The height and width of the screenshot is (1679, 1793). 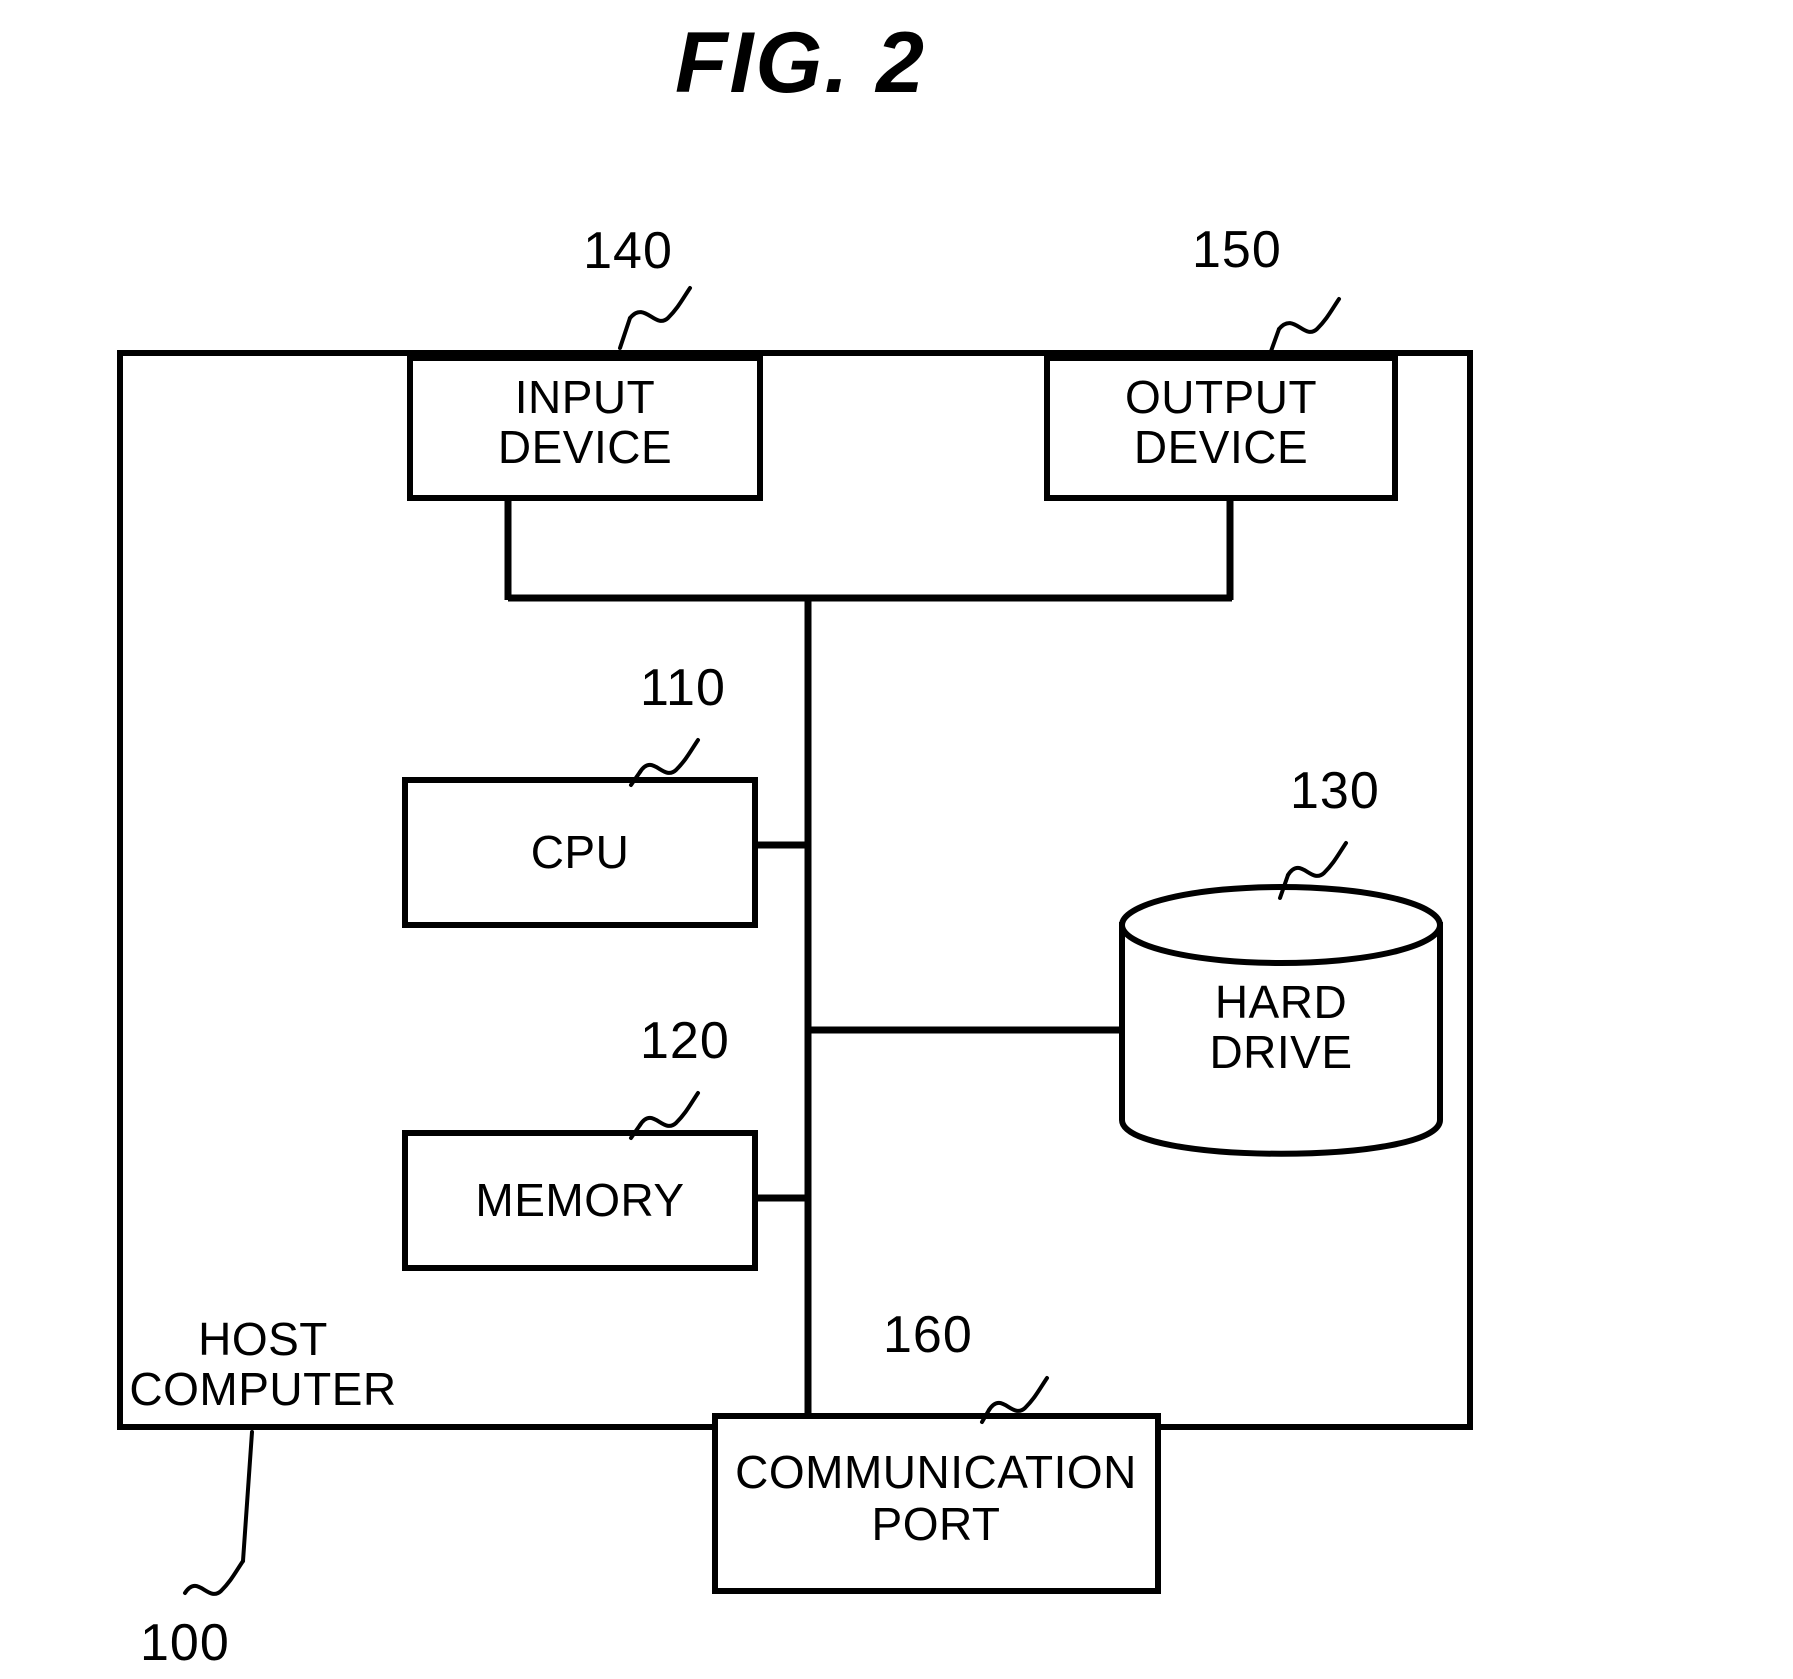 What do you see at coordinates (1018, 1394) in the screenshot?
I see `communication-port-leader-line` at bounding box center [1018, 1394].